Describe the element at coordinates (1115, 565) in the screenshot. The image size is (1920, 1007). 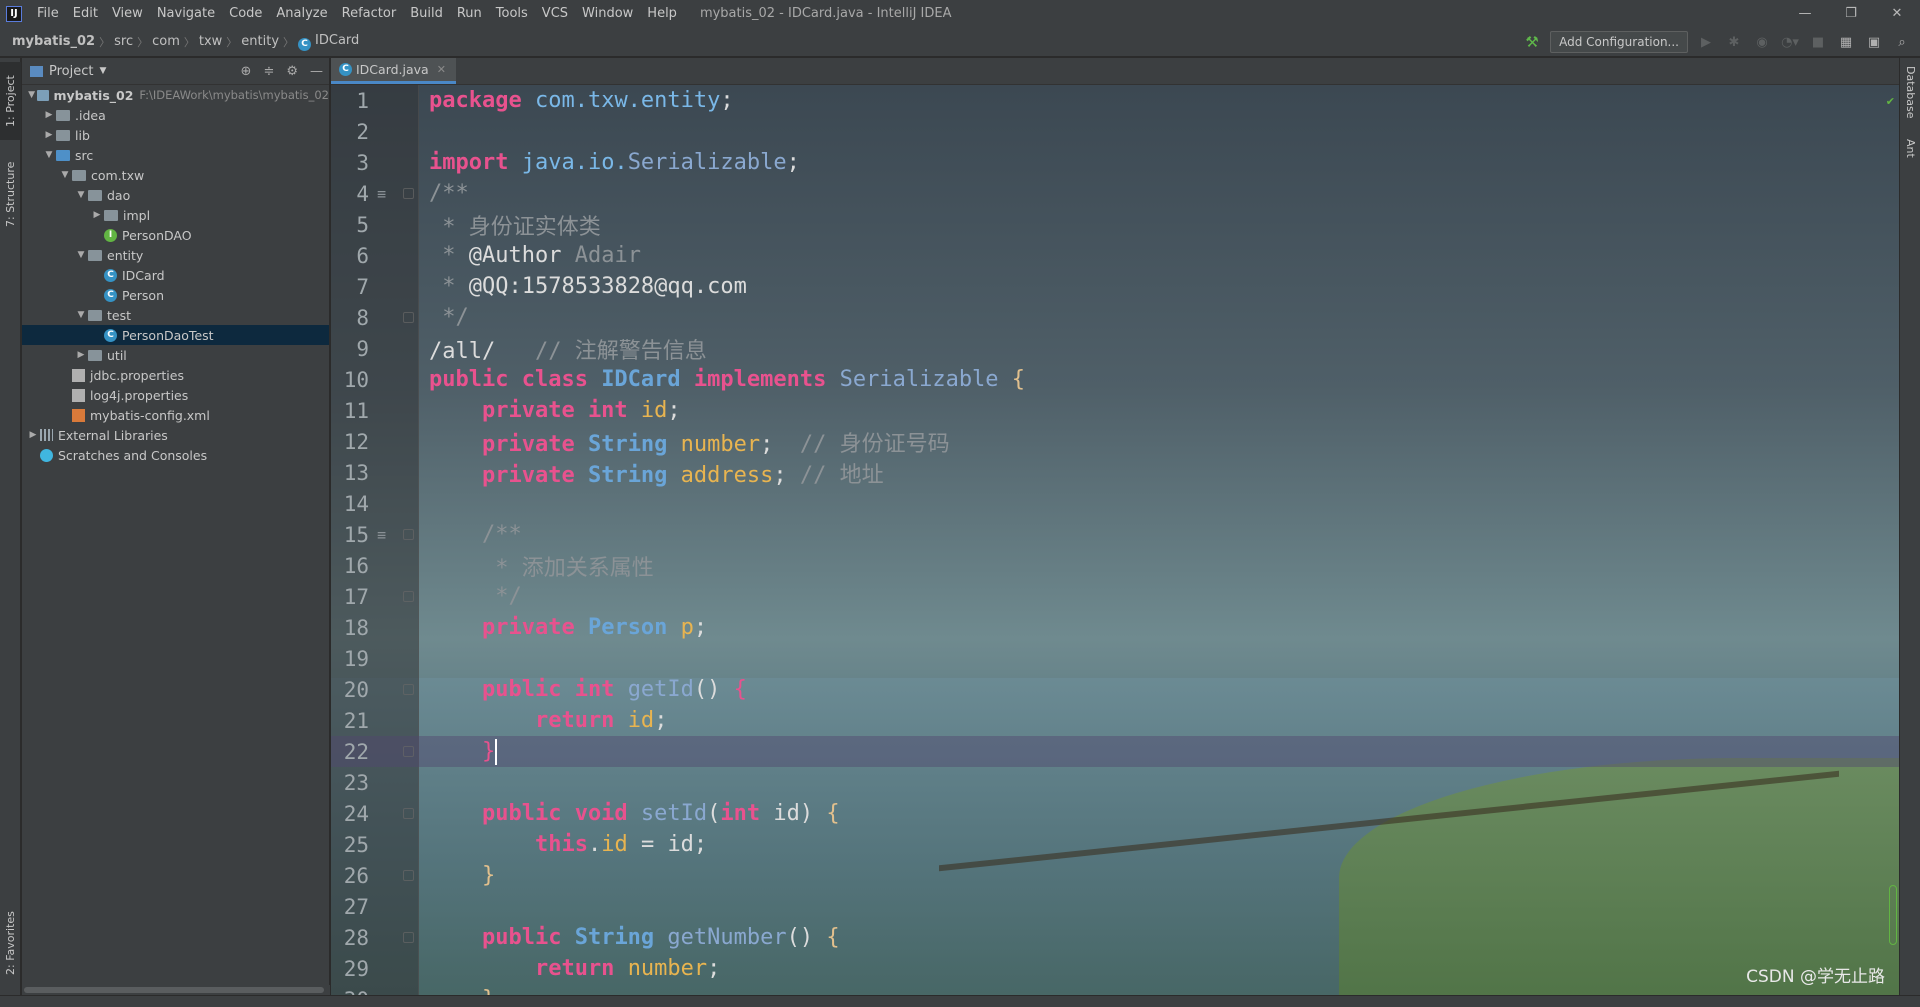
I see `code-line: 16 * 添加关系属性` at that location.